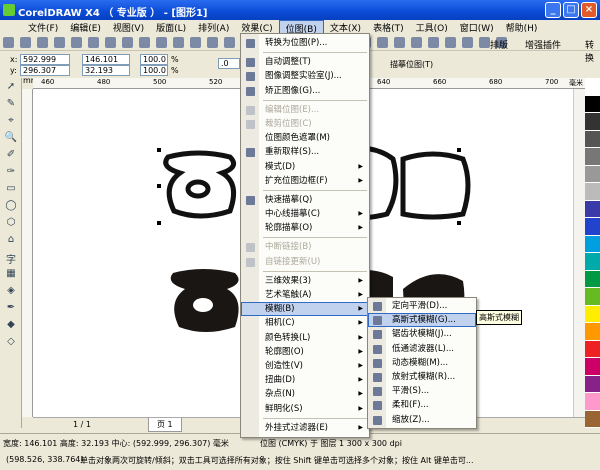 The image size is (600, 470). Describe the element at coordinates (432, 27) in the screenshot. I see `menu-9: 工具(O)` at that location.